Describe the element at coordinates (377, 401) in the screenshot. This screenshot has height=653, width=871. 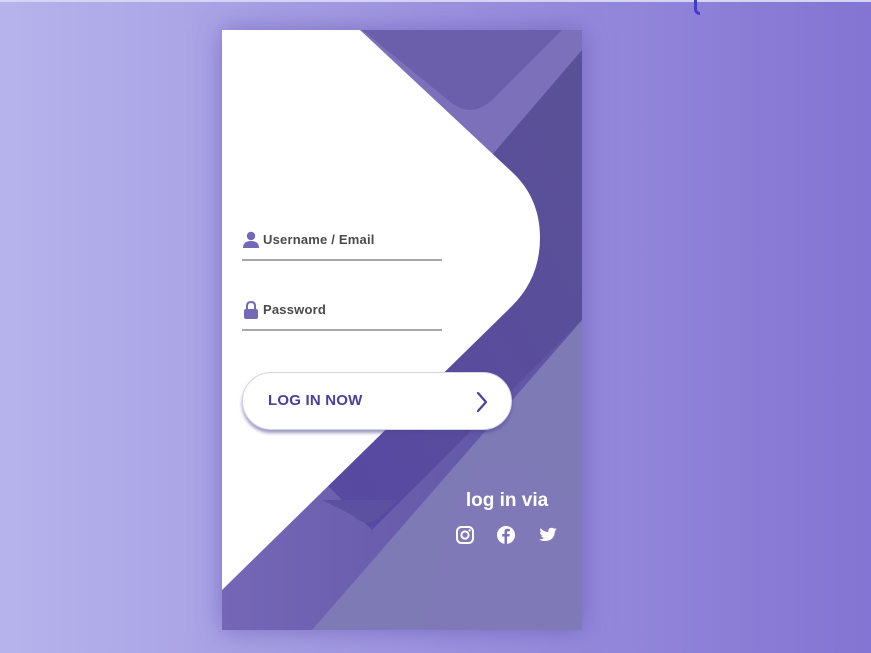
I see `login-button: LOG IN NOW` at that location.